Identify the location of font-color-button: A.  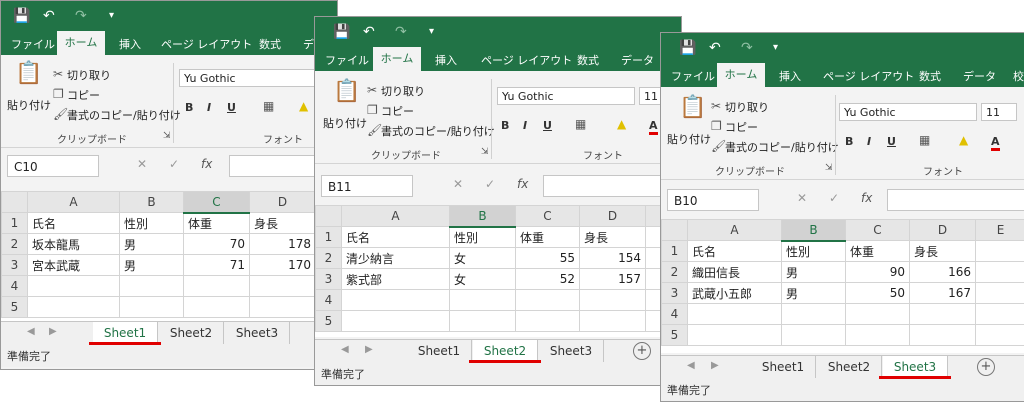
(995, 143).